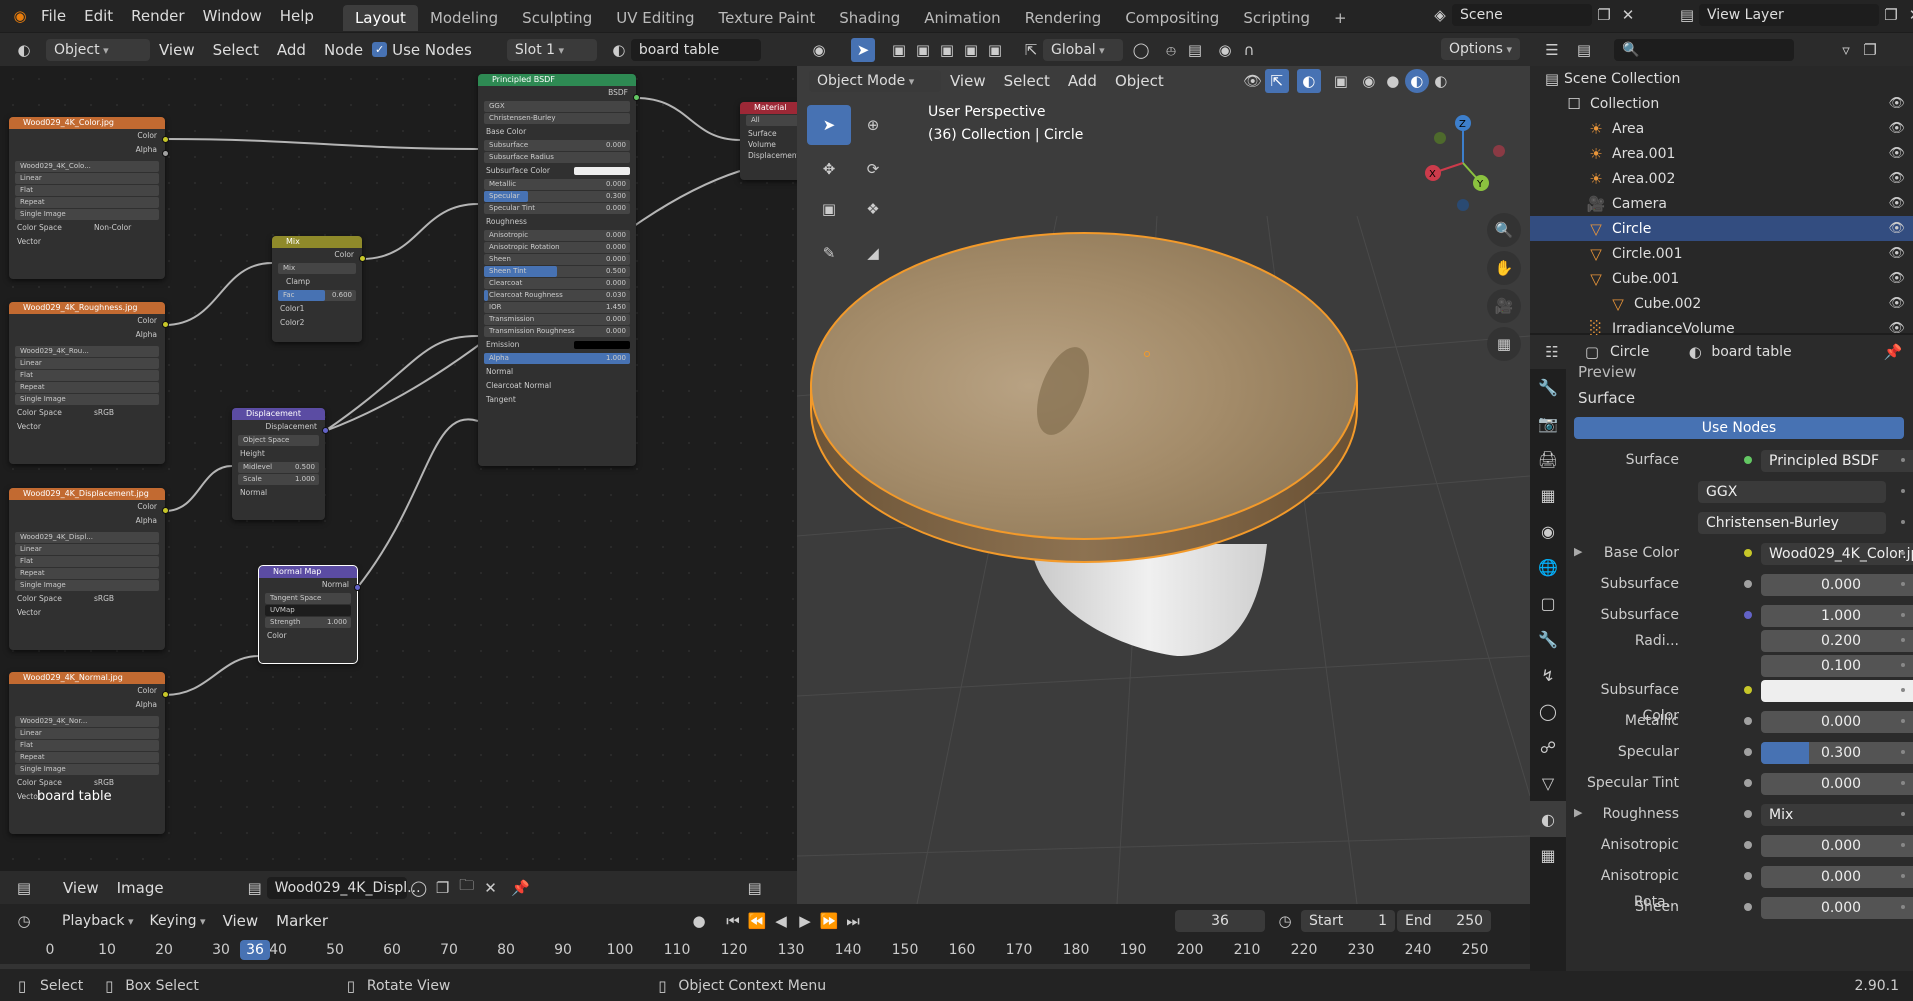  What do you see at coordinates (1548, 531) in the screenshot?
I see `scene-tab-icon: ◉` at bounding box center [1548, 531].